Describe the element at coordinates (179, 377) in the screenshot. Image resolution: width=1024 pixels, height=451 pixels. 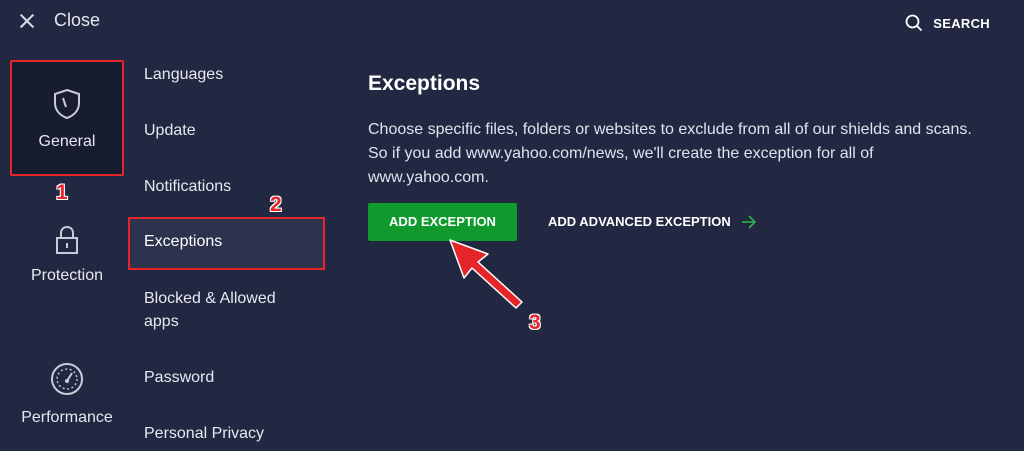
I see `menu-item-password: Password` at that location.